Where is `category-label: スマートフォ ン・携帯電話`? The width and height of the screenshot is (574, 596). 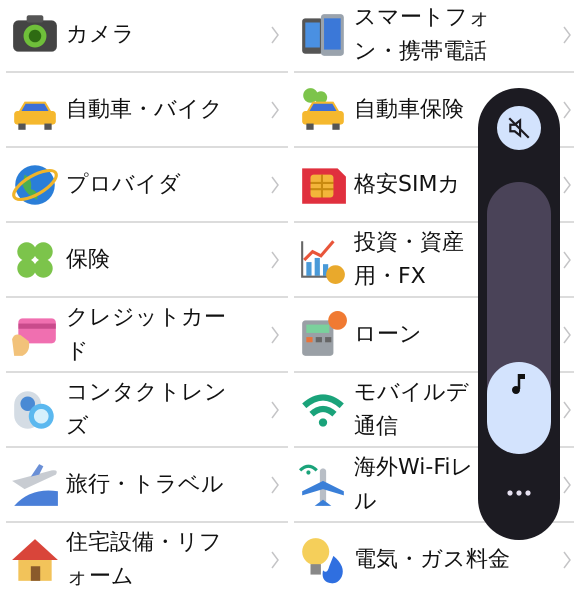 category-label: スマートフォ ン・携帯電話 is located at coordinates (422, 34).